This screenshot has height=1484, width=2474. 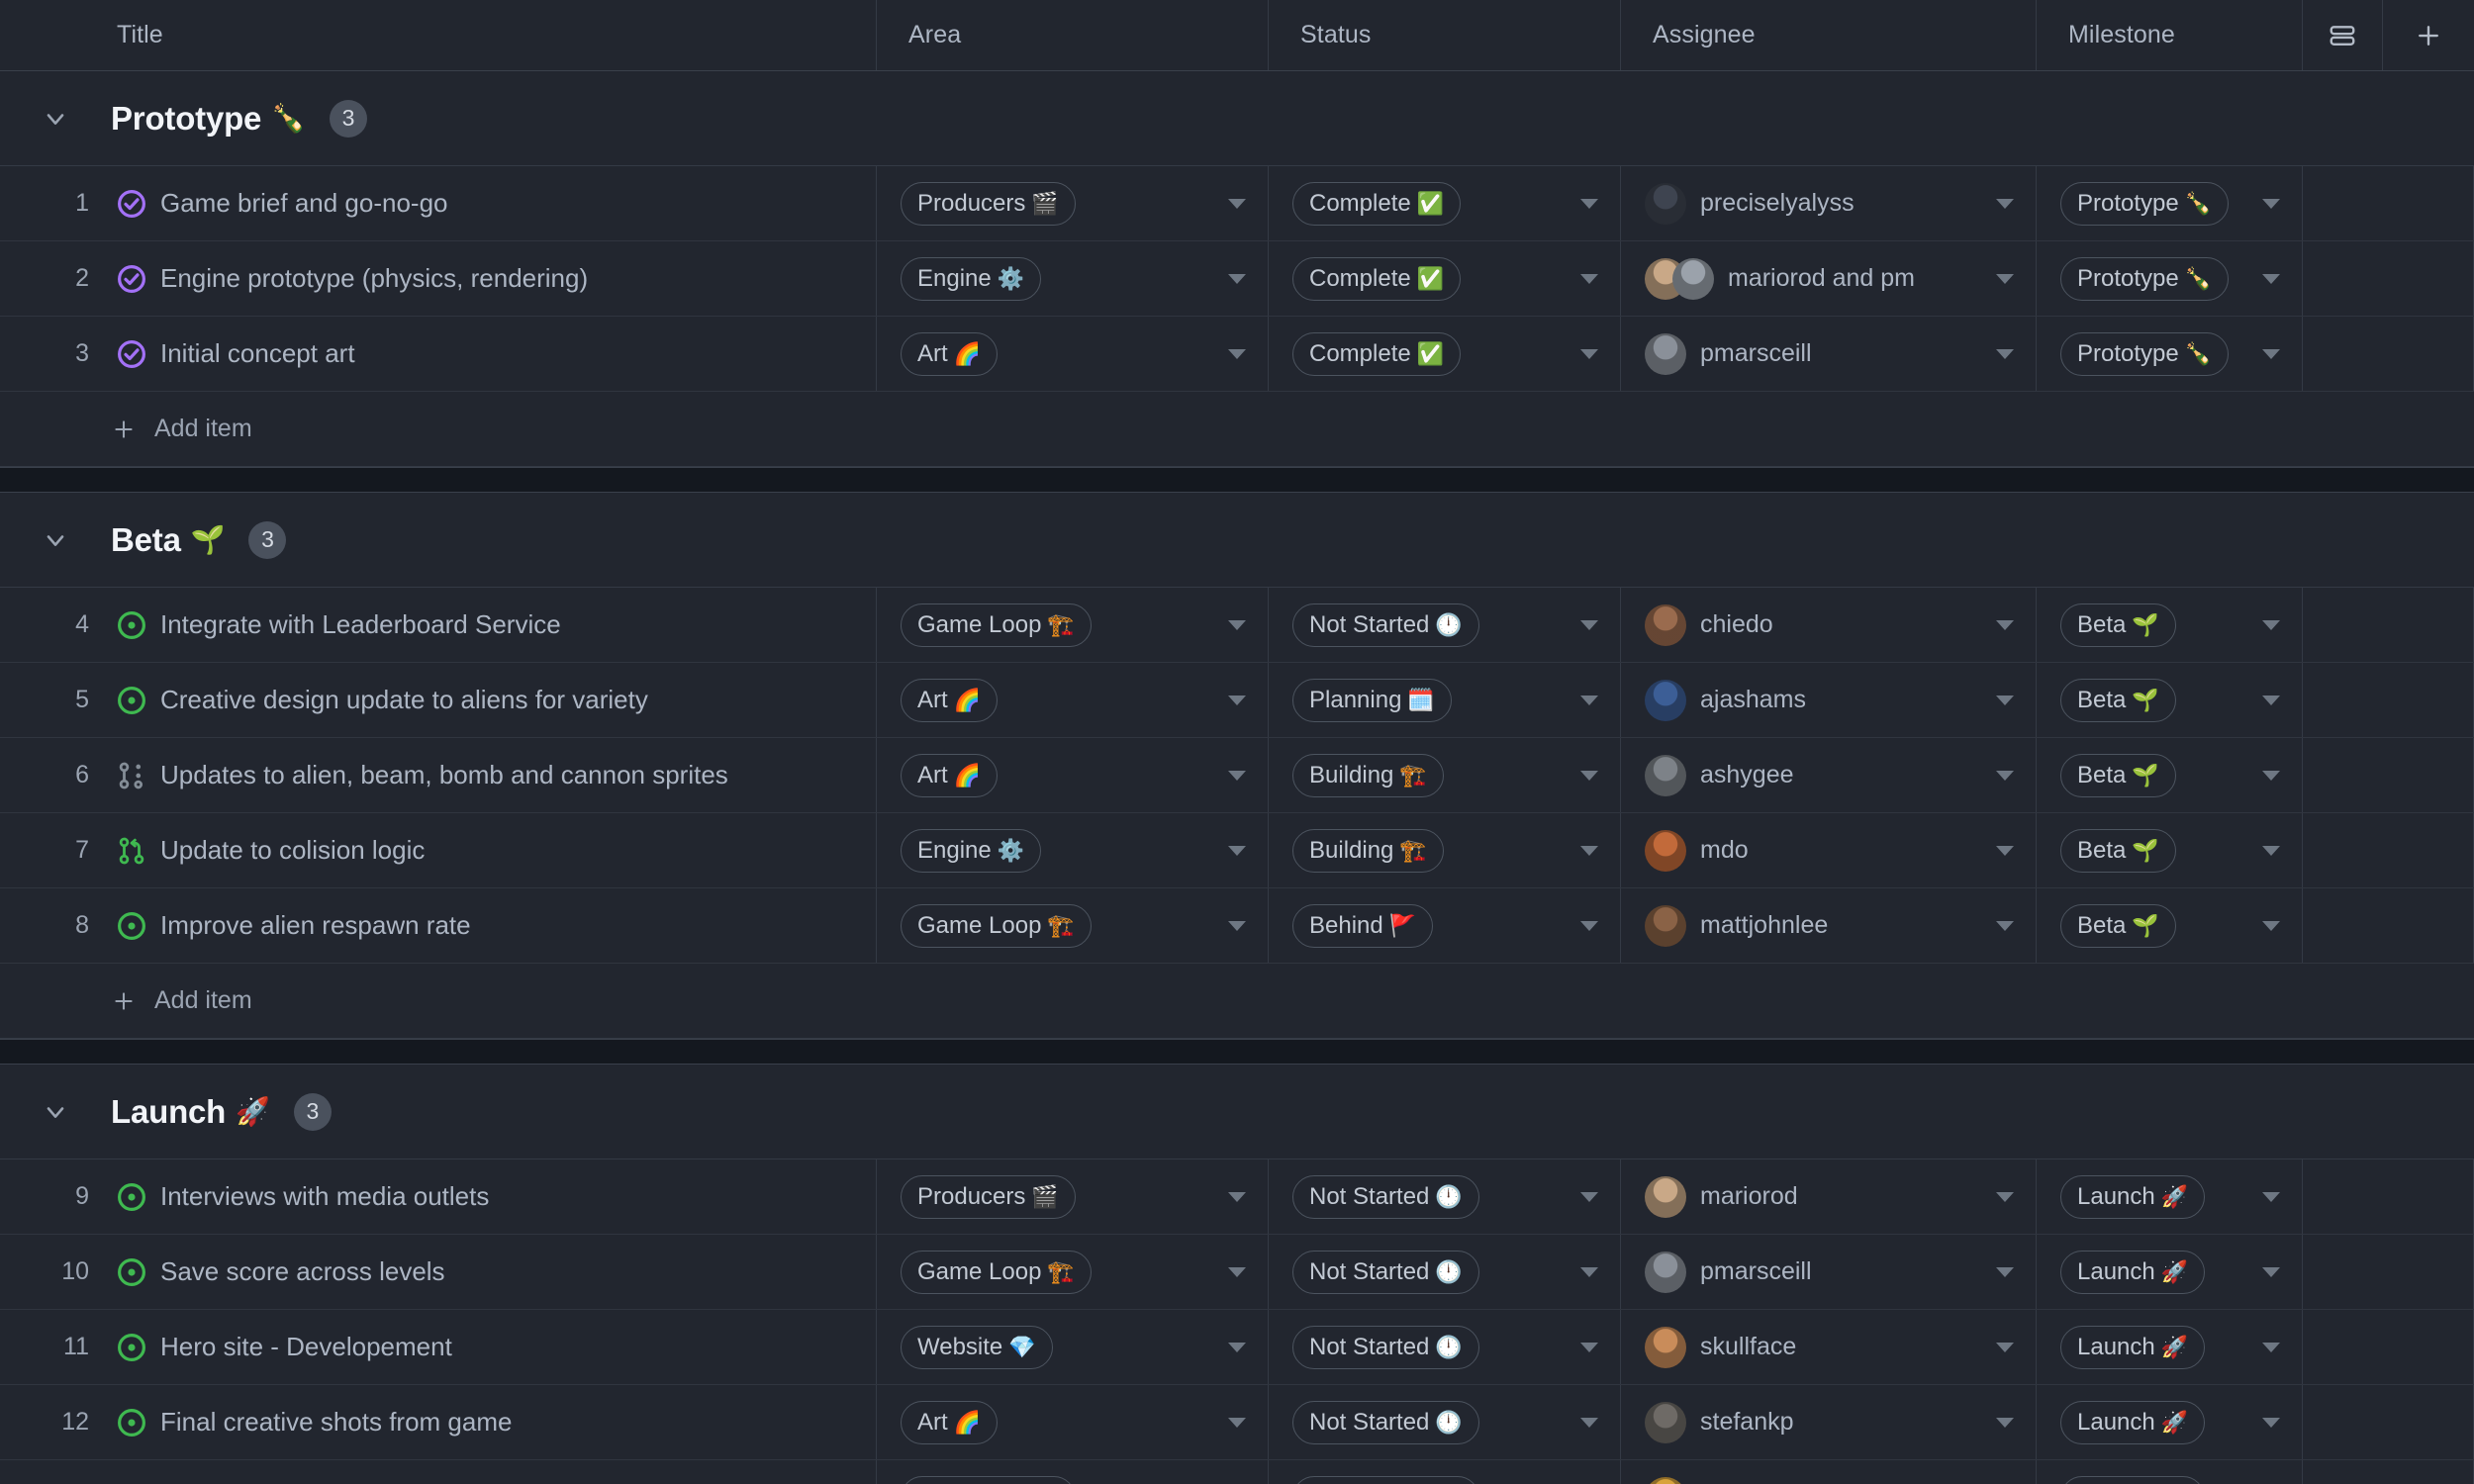 I want to click on row-height-button, so click(x=2342, y=35).